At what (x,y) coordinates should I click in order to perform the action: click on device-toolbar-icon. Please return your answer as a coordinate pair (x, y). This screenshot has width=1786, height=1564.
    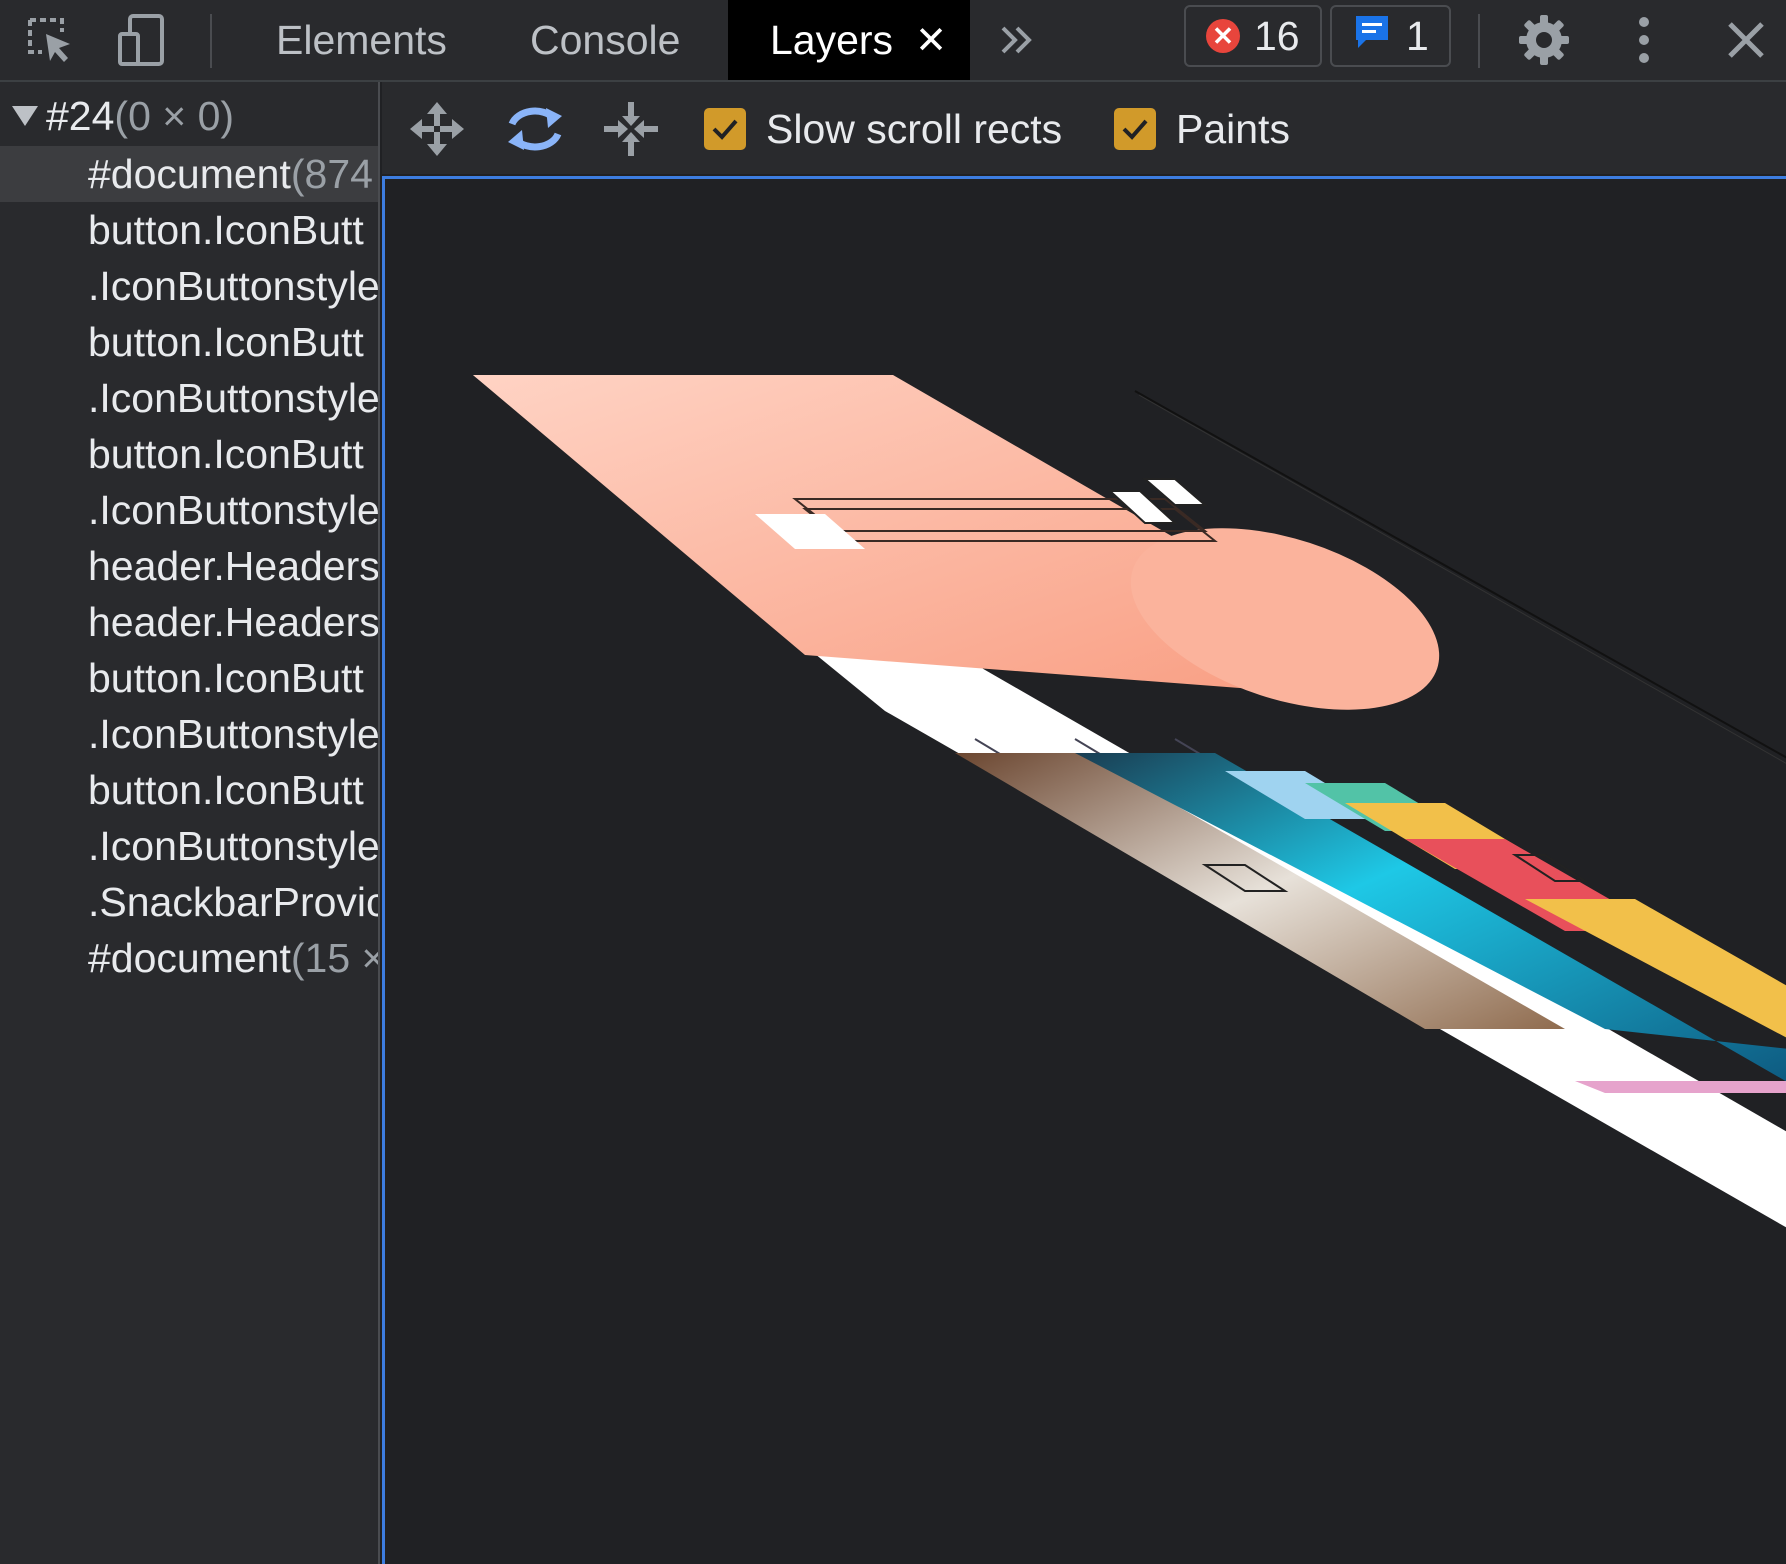
    Looking at the image, I should click on (142, 40).